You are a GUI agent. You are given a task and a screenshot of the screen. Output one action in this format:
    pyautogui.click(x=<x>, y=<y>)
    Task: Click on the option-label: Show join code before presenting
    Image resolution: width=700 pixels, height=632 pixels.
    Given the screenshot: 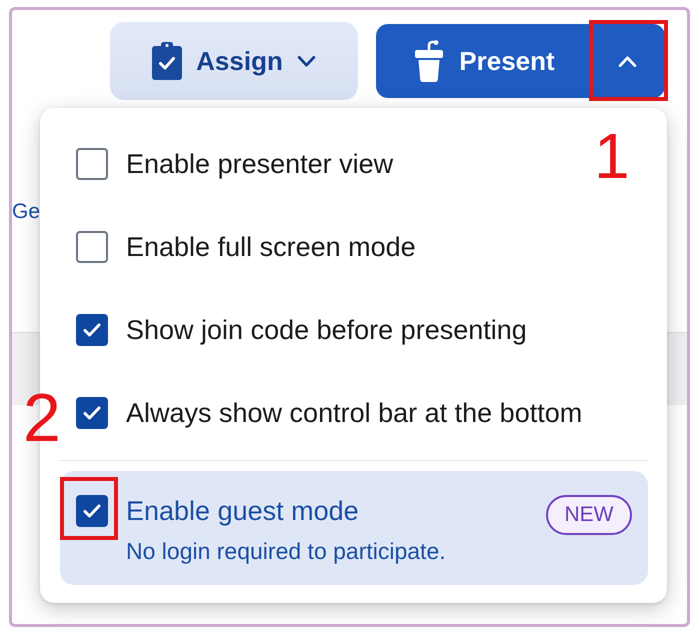 What is the action you would take?
    pyautogui.click(x=326, y=330)
    